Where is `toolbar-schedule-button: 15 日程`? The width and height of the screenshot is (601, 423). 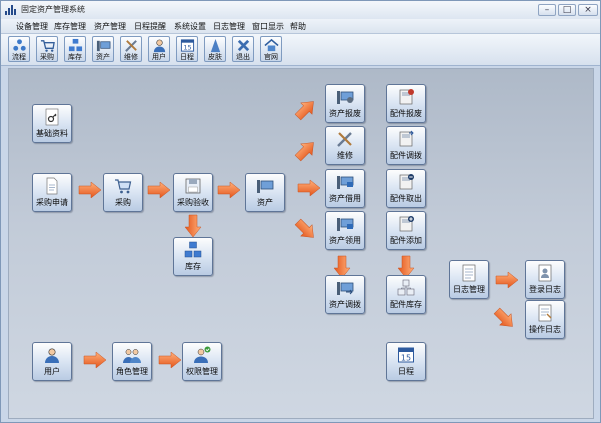 toolbar-schedule-button: 15 日程 is located at coordinates (187, 49).